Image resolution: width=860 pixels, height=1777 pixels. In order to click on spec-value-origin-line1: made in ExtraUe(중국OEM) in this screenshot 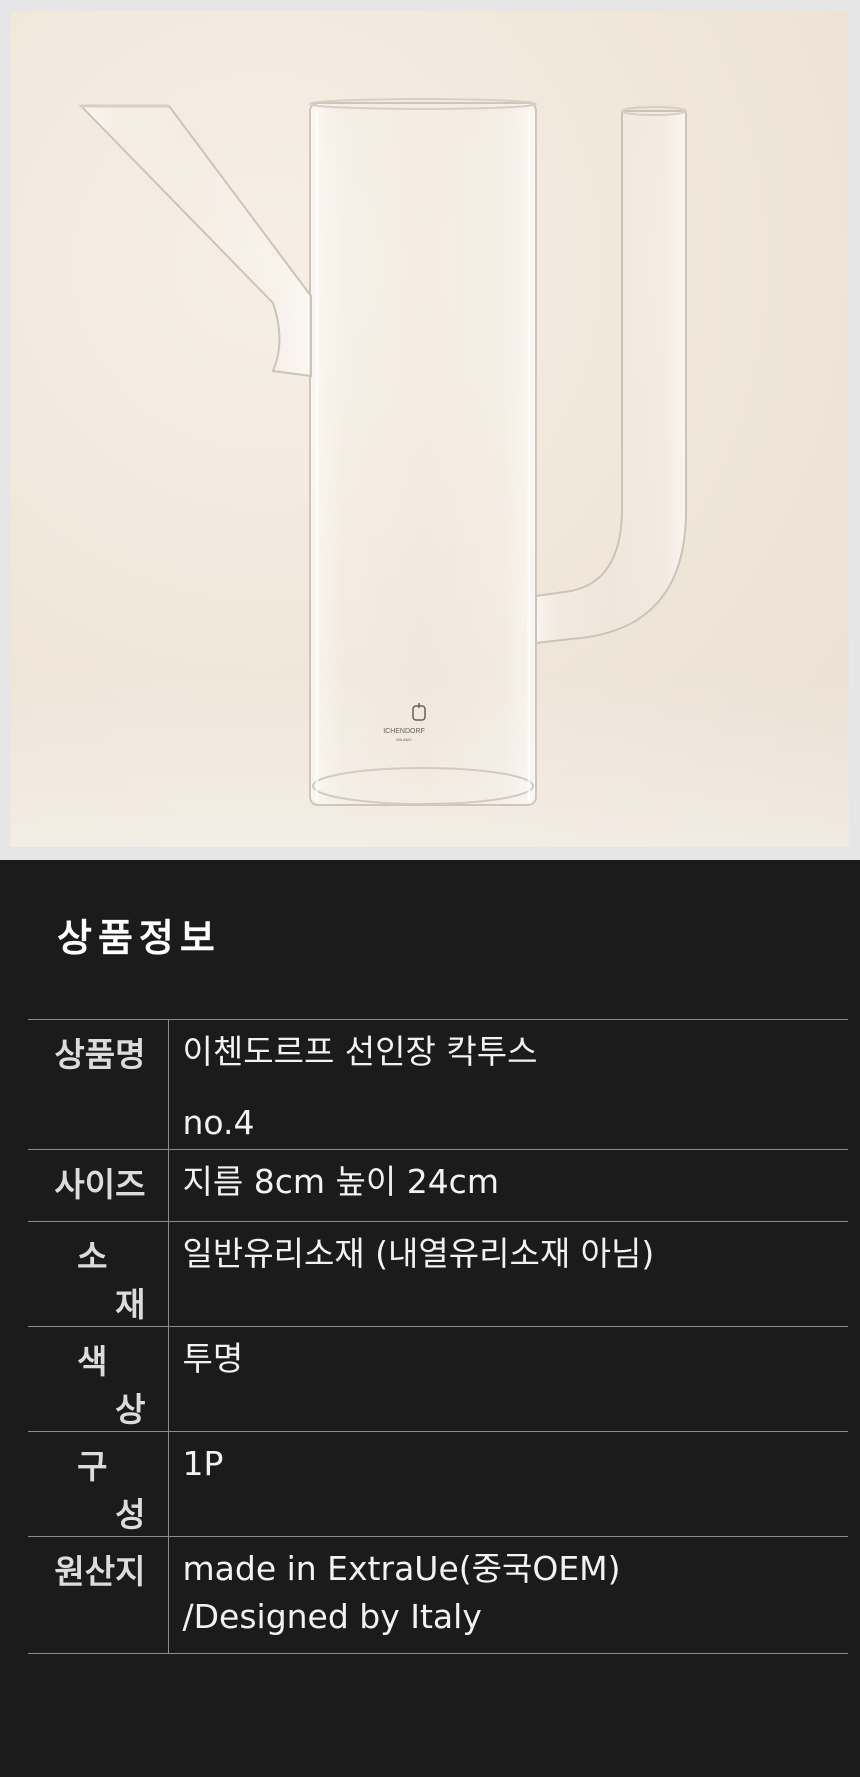, I will do `click(401, 1568)`.